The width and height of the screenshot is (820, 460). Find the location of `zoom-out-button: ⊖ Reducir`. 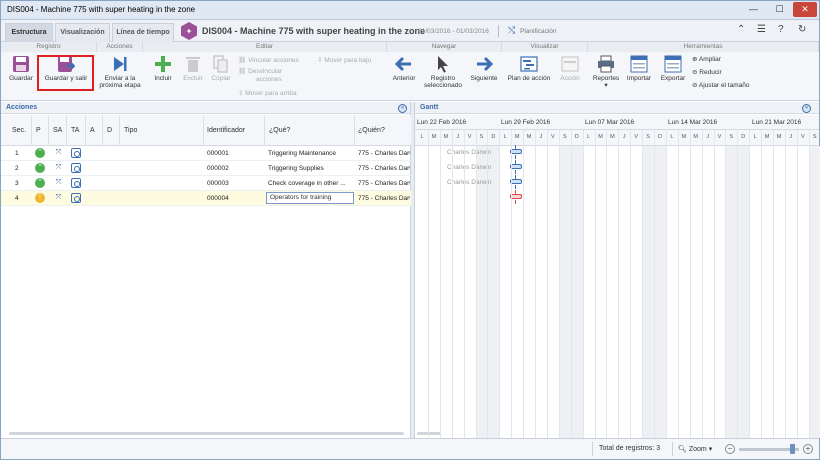

zoom-out-button: ⊖ Reducir is located at coordinates (707, 72).